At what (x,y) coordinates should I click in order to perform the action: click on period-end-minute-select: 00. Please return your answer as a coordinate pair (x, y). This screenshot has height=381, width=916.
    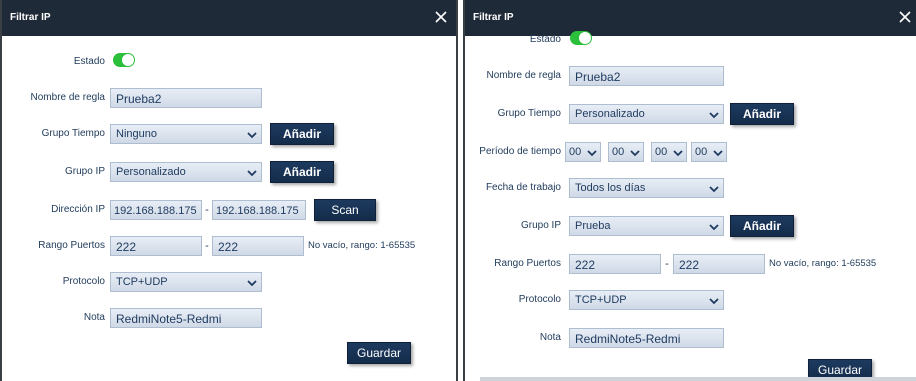
    Looking at the image, I should click on (709, 152).